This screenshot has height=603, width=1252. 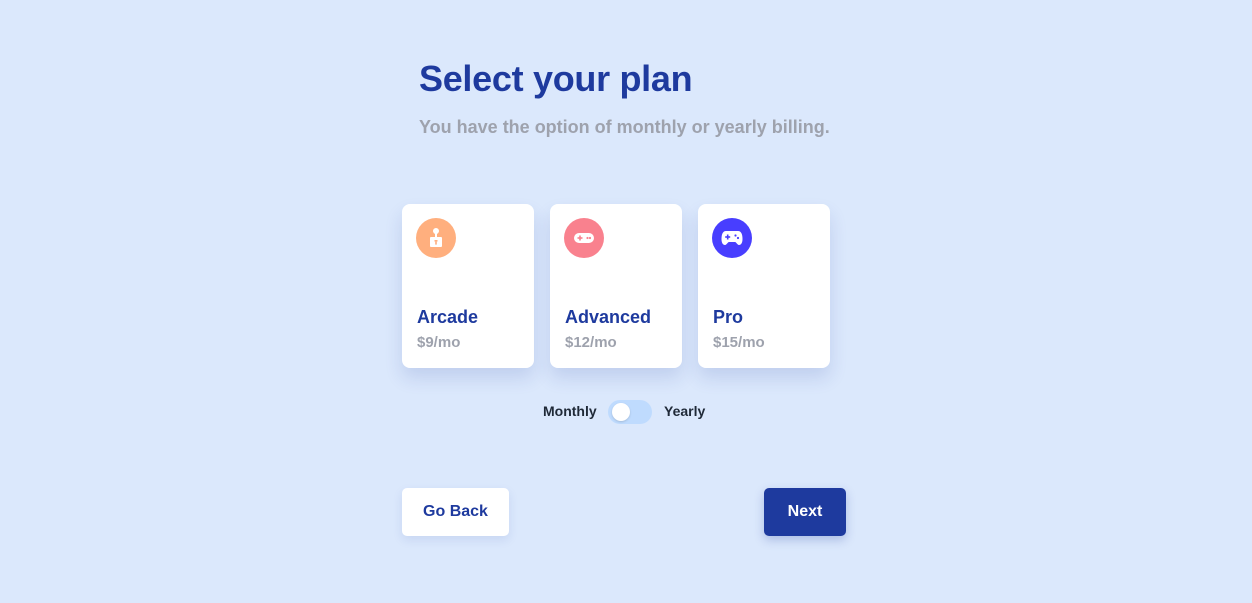 I want to click on arcade-joystick-icon, so click(x=436, y=238).